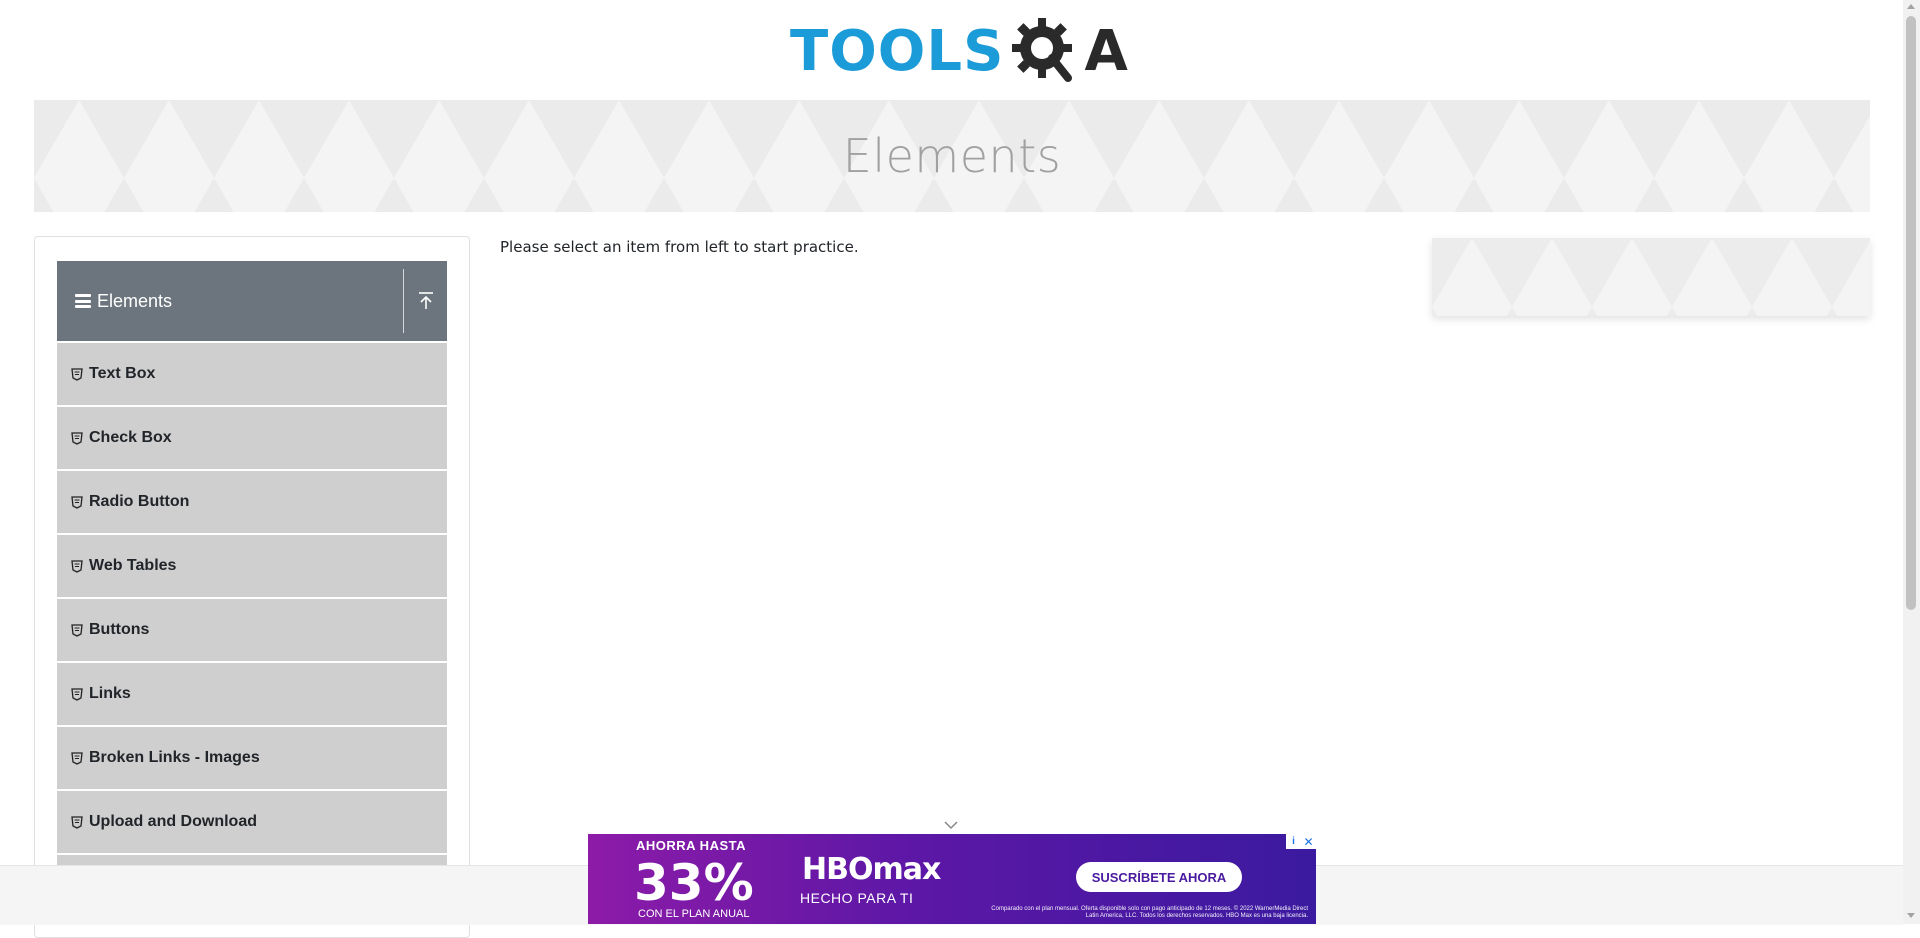 This screenshot has width=1920, height=938. I want to click on ad-percent: 33%, so click(694, 883).